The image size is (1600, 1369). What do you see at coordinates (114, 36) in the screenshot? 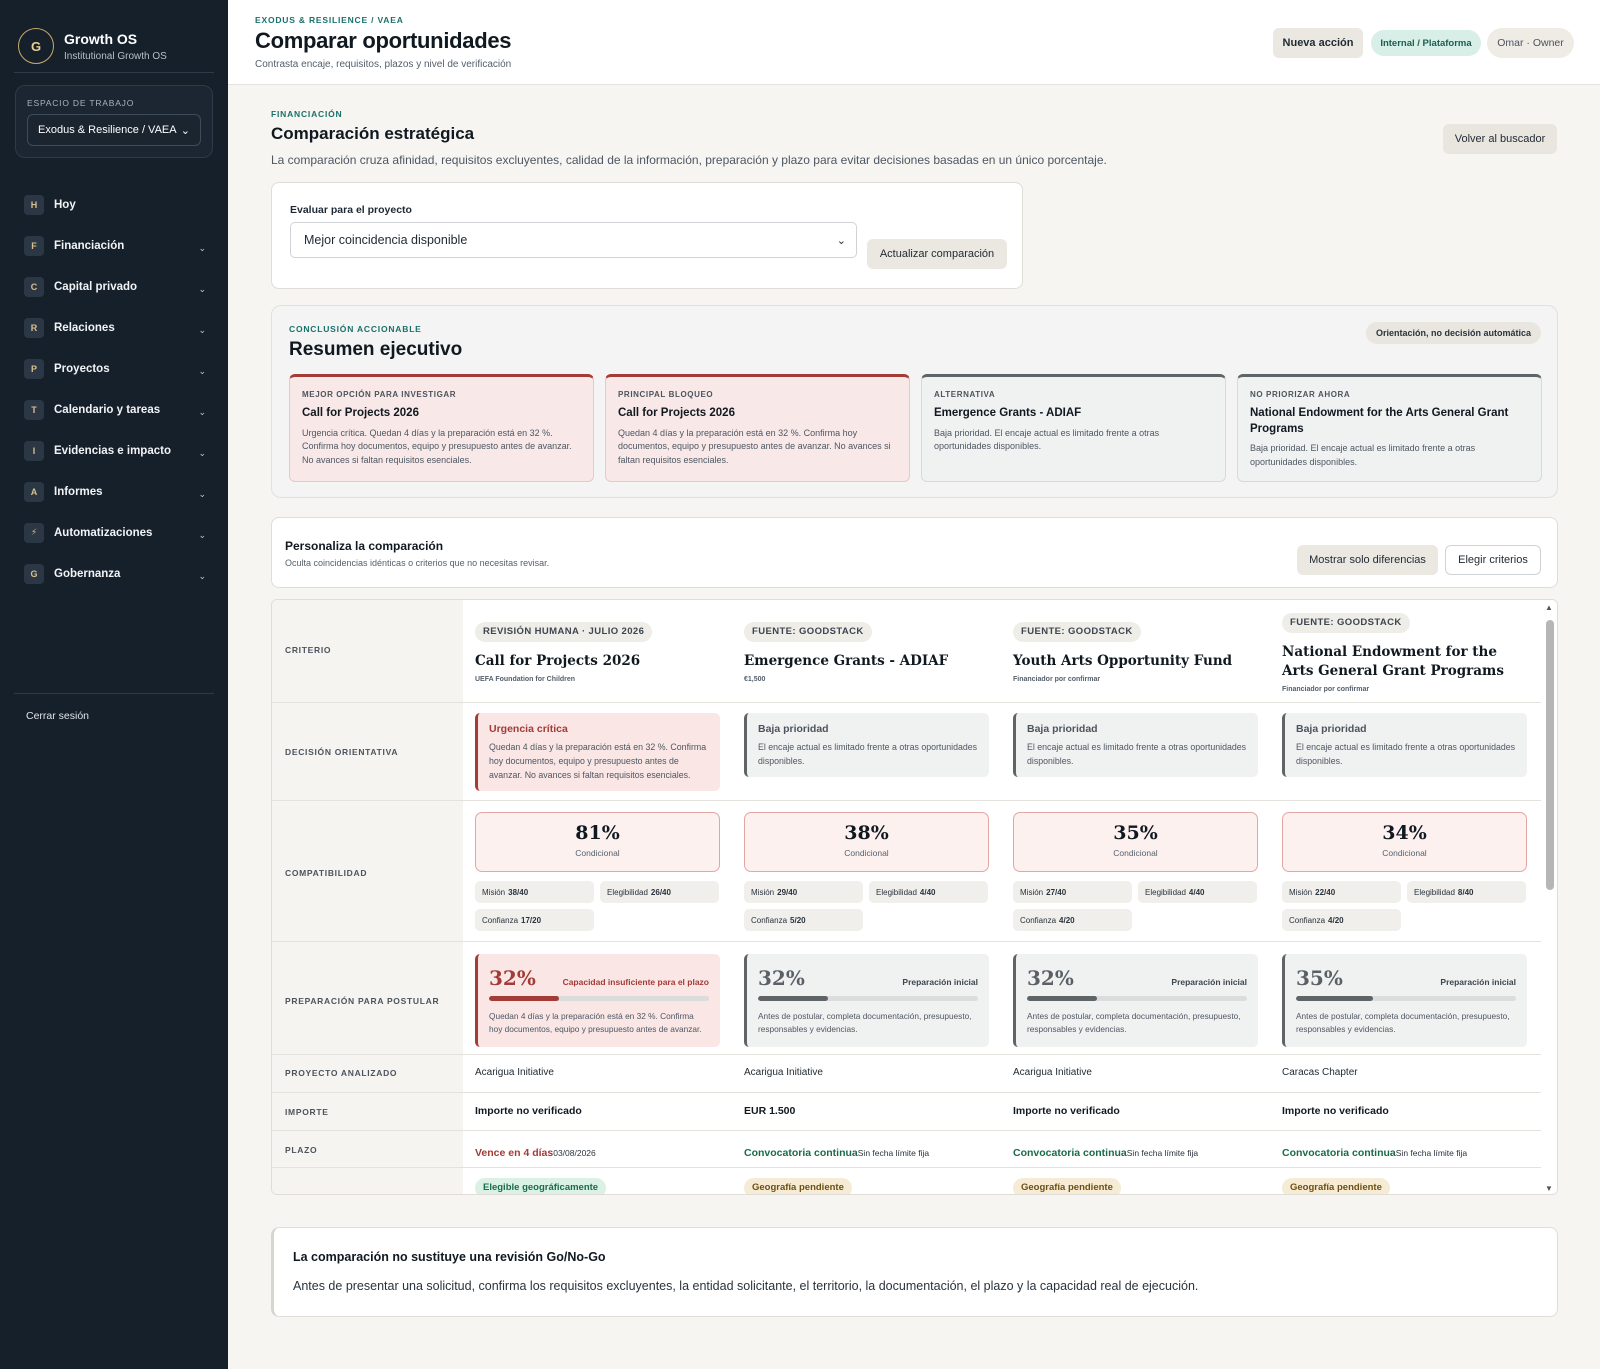
I see `brand: G Growth OS Institutional Growth OS` at bounding box center [114, 36].